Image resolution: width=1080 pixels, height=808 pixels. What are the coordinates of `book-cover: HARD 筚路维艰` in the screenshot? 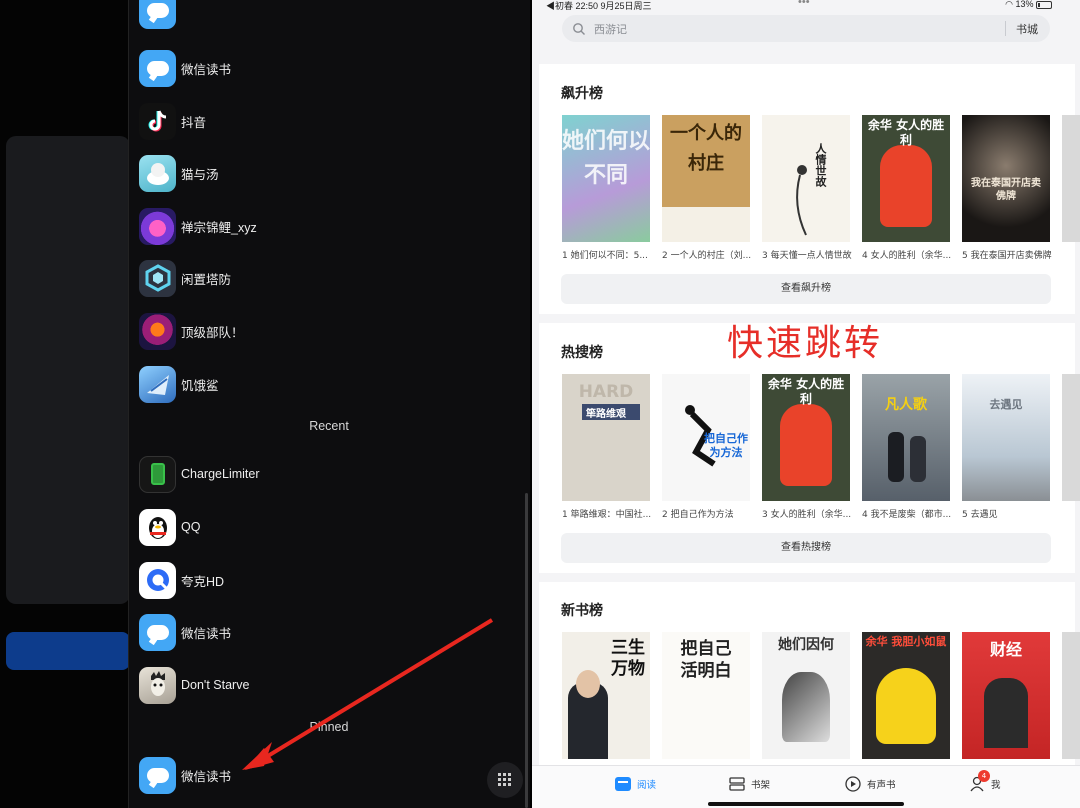 It's located at (606, 437).